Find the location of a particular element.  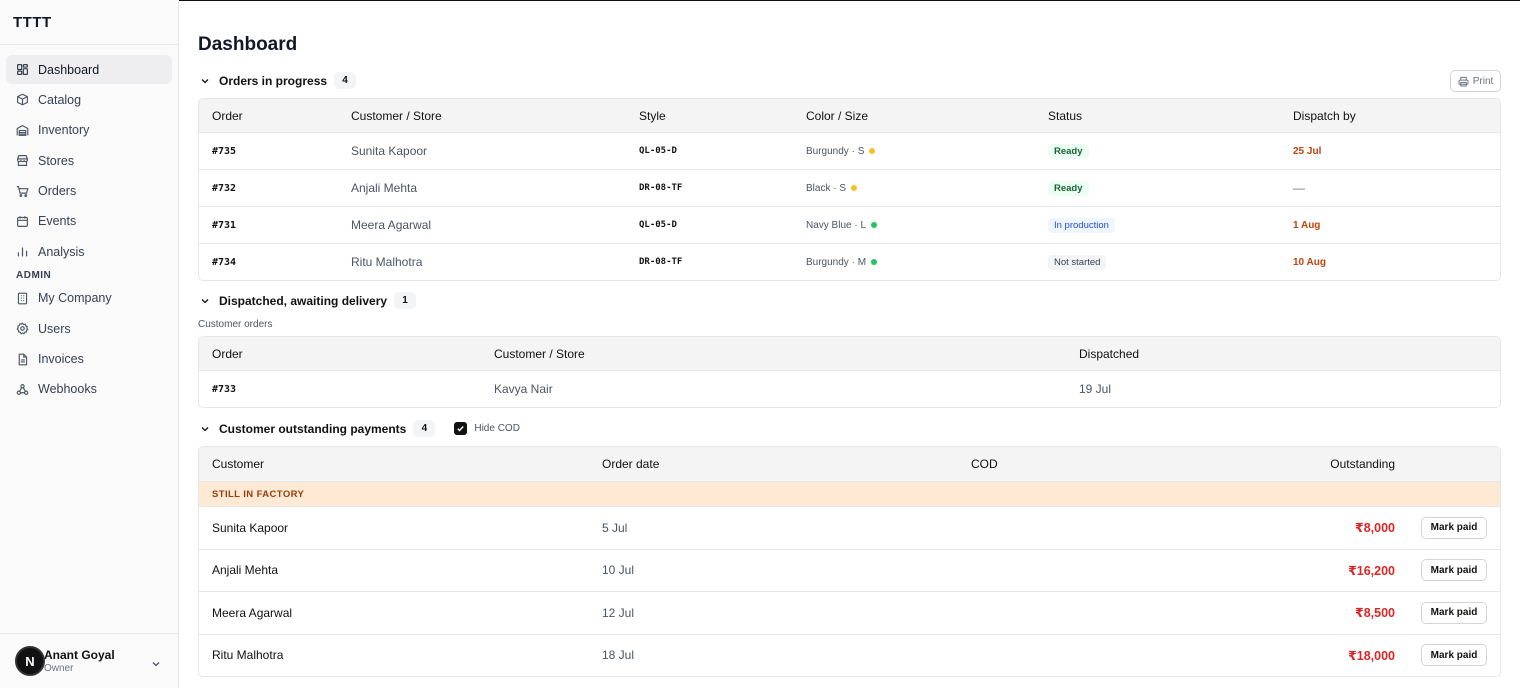

order-id: #735 is located at coordinates (224, 151).